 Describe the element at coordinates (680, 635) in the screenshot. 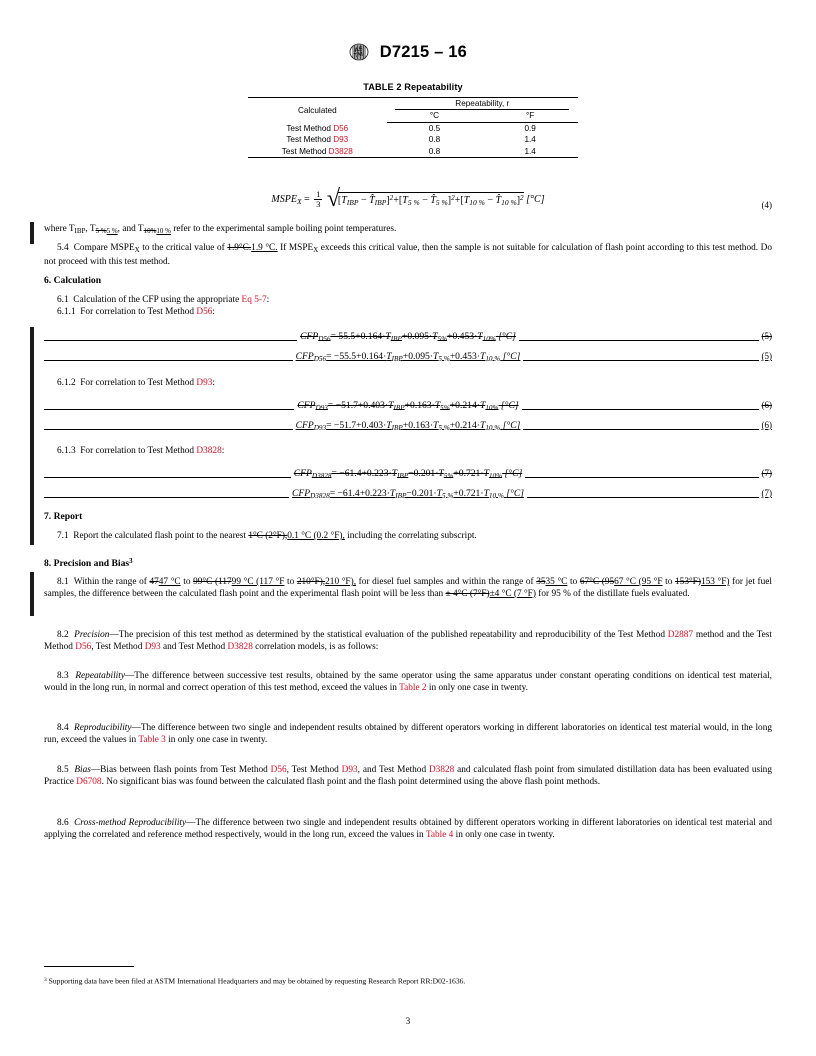

I see `link-d2887: D2887` at that location.